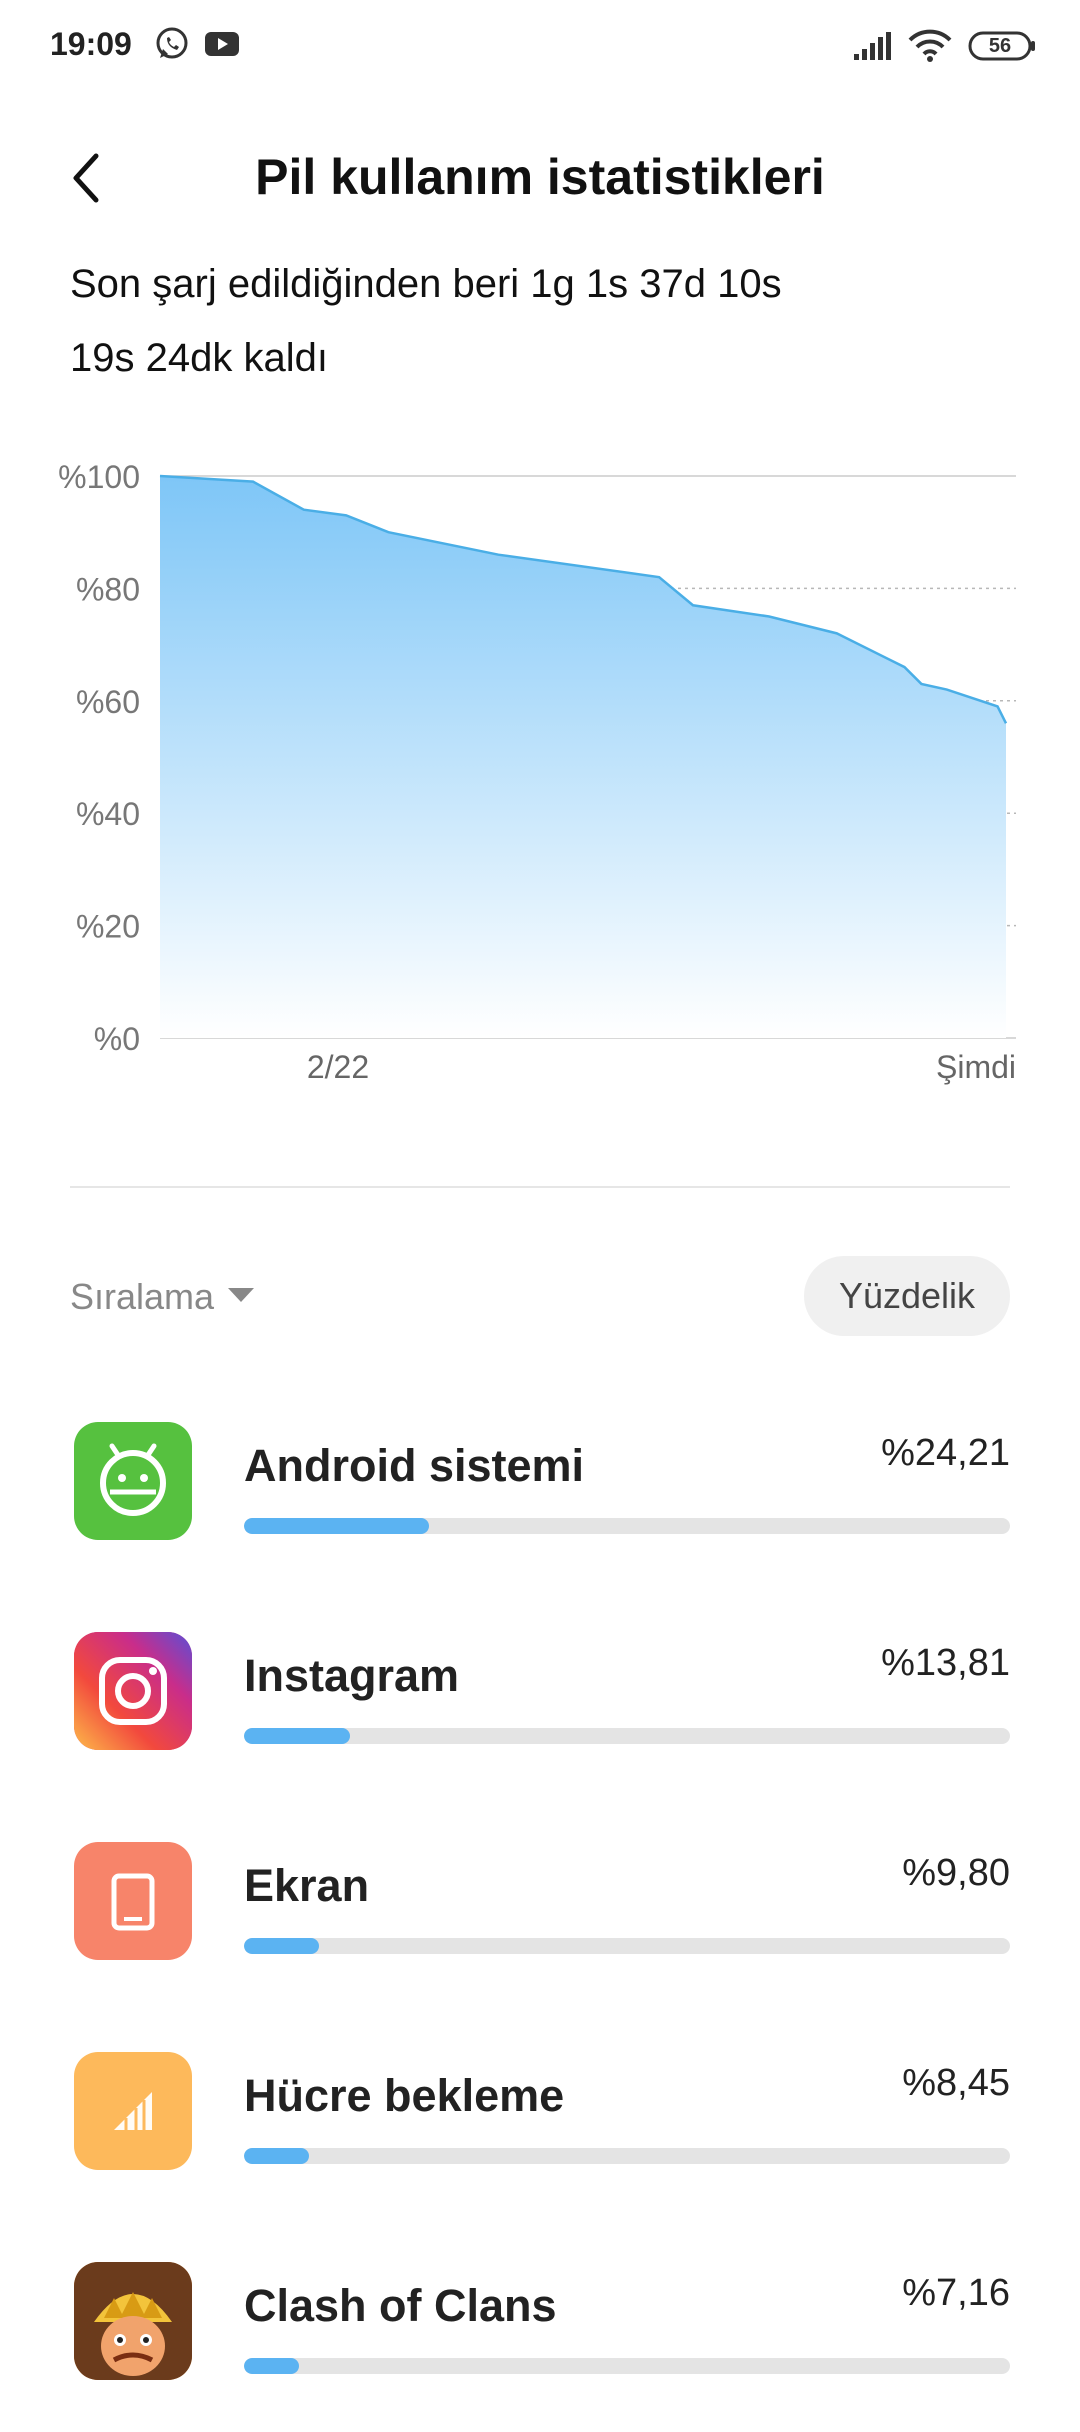 The height and width of the screenshot is (2432, 1080). I want to click on since-charge-text: Son şarj edildiğinden beri 1g 1s 37d 10s, so click(426, 284).